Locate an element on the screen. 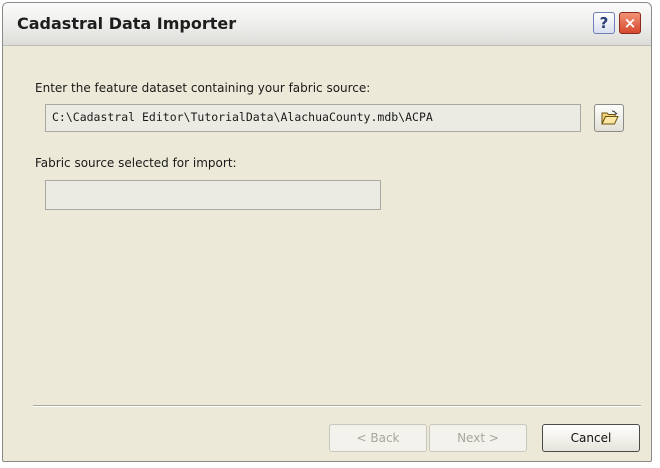 This screenshot has height=468, width=660. help-button: ? is located at coordinates (604, 23).